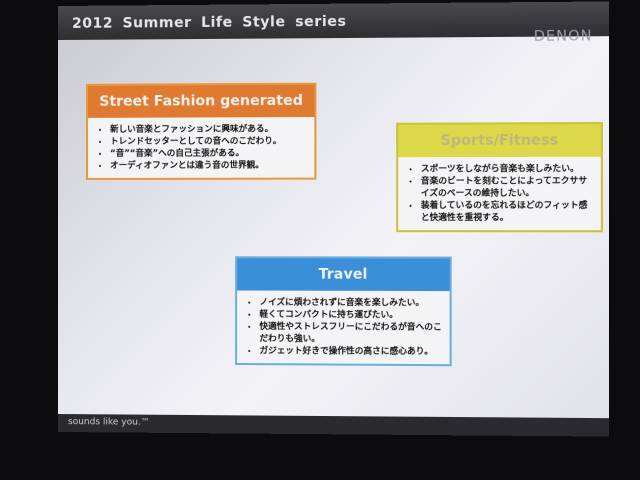 This screenshot has height=480, width=640. I want to click on tagline: sounds like you.™, so click(108, 422).